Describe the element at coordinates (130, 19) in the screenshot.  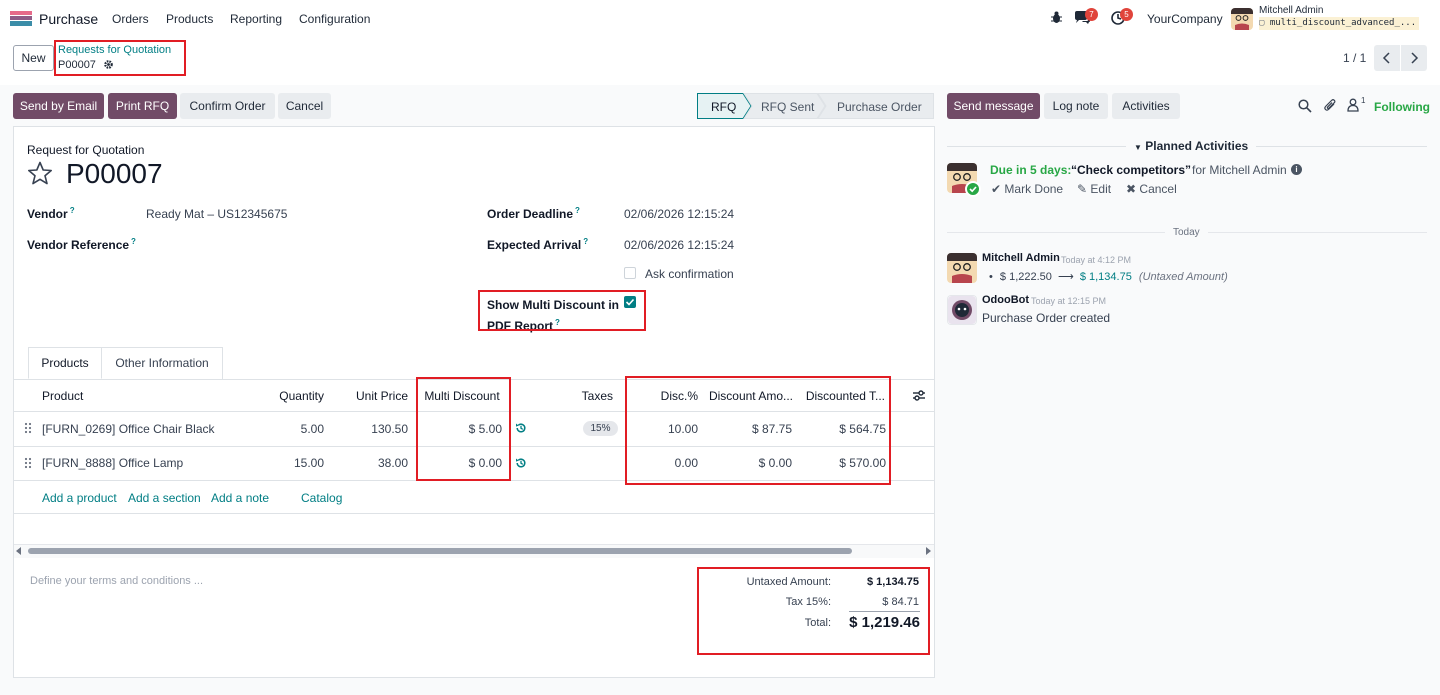
I see `menu-orders: Orders` at that location.